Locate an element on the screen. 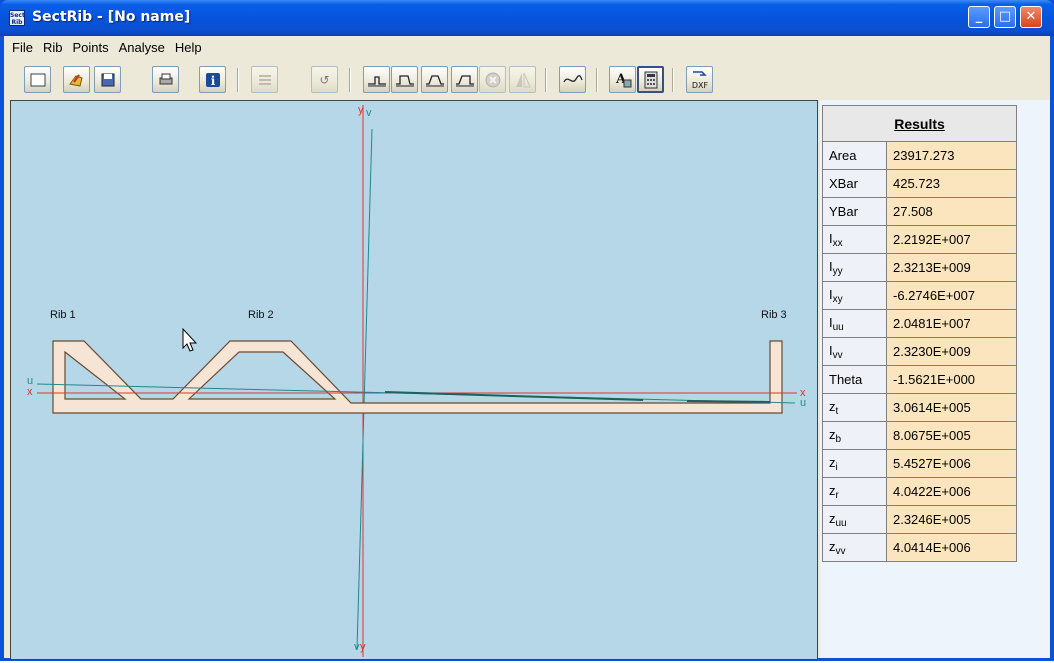 The height and width of the screenshot is (663, 1054). results-row: zr 4.0422E+006 is located at coordinates (920, 491).